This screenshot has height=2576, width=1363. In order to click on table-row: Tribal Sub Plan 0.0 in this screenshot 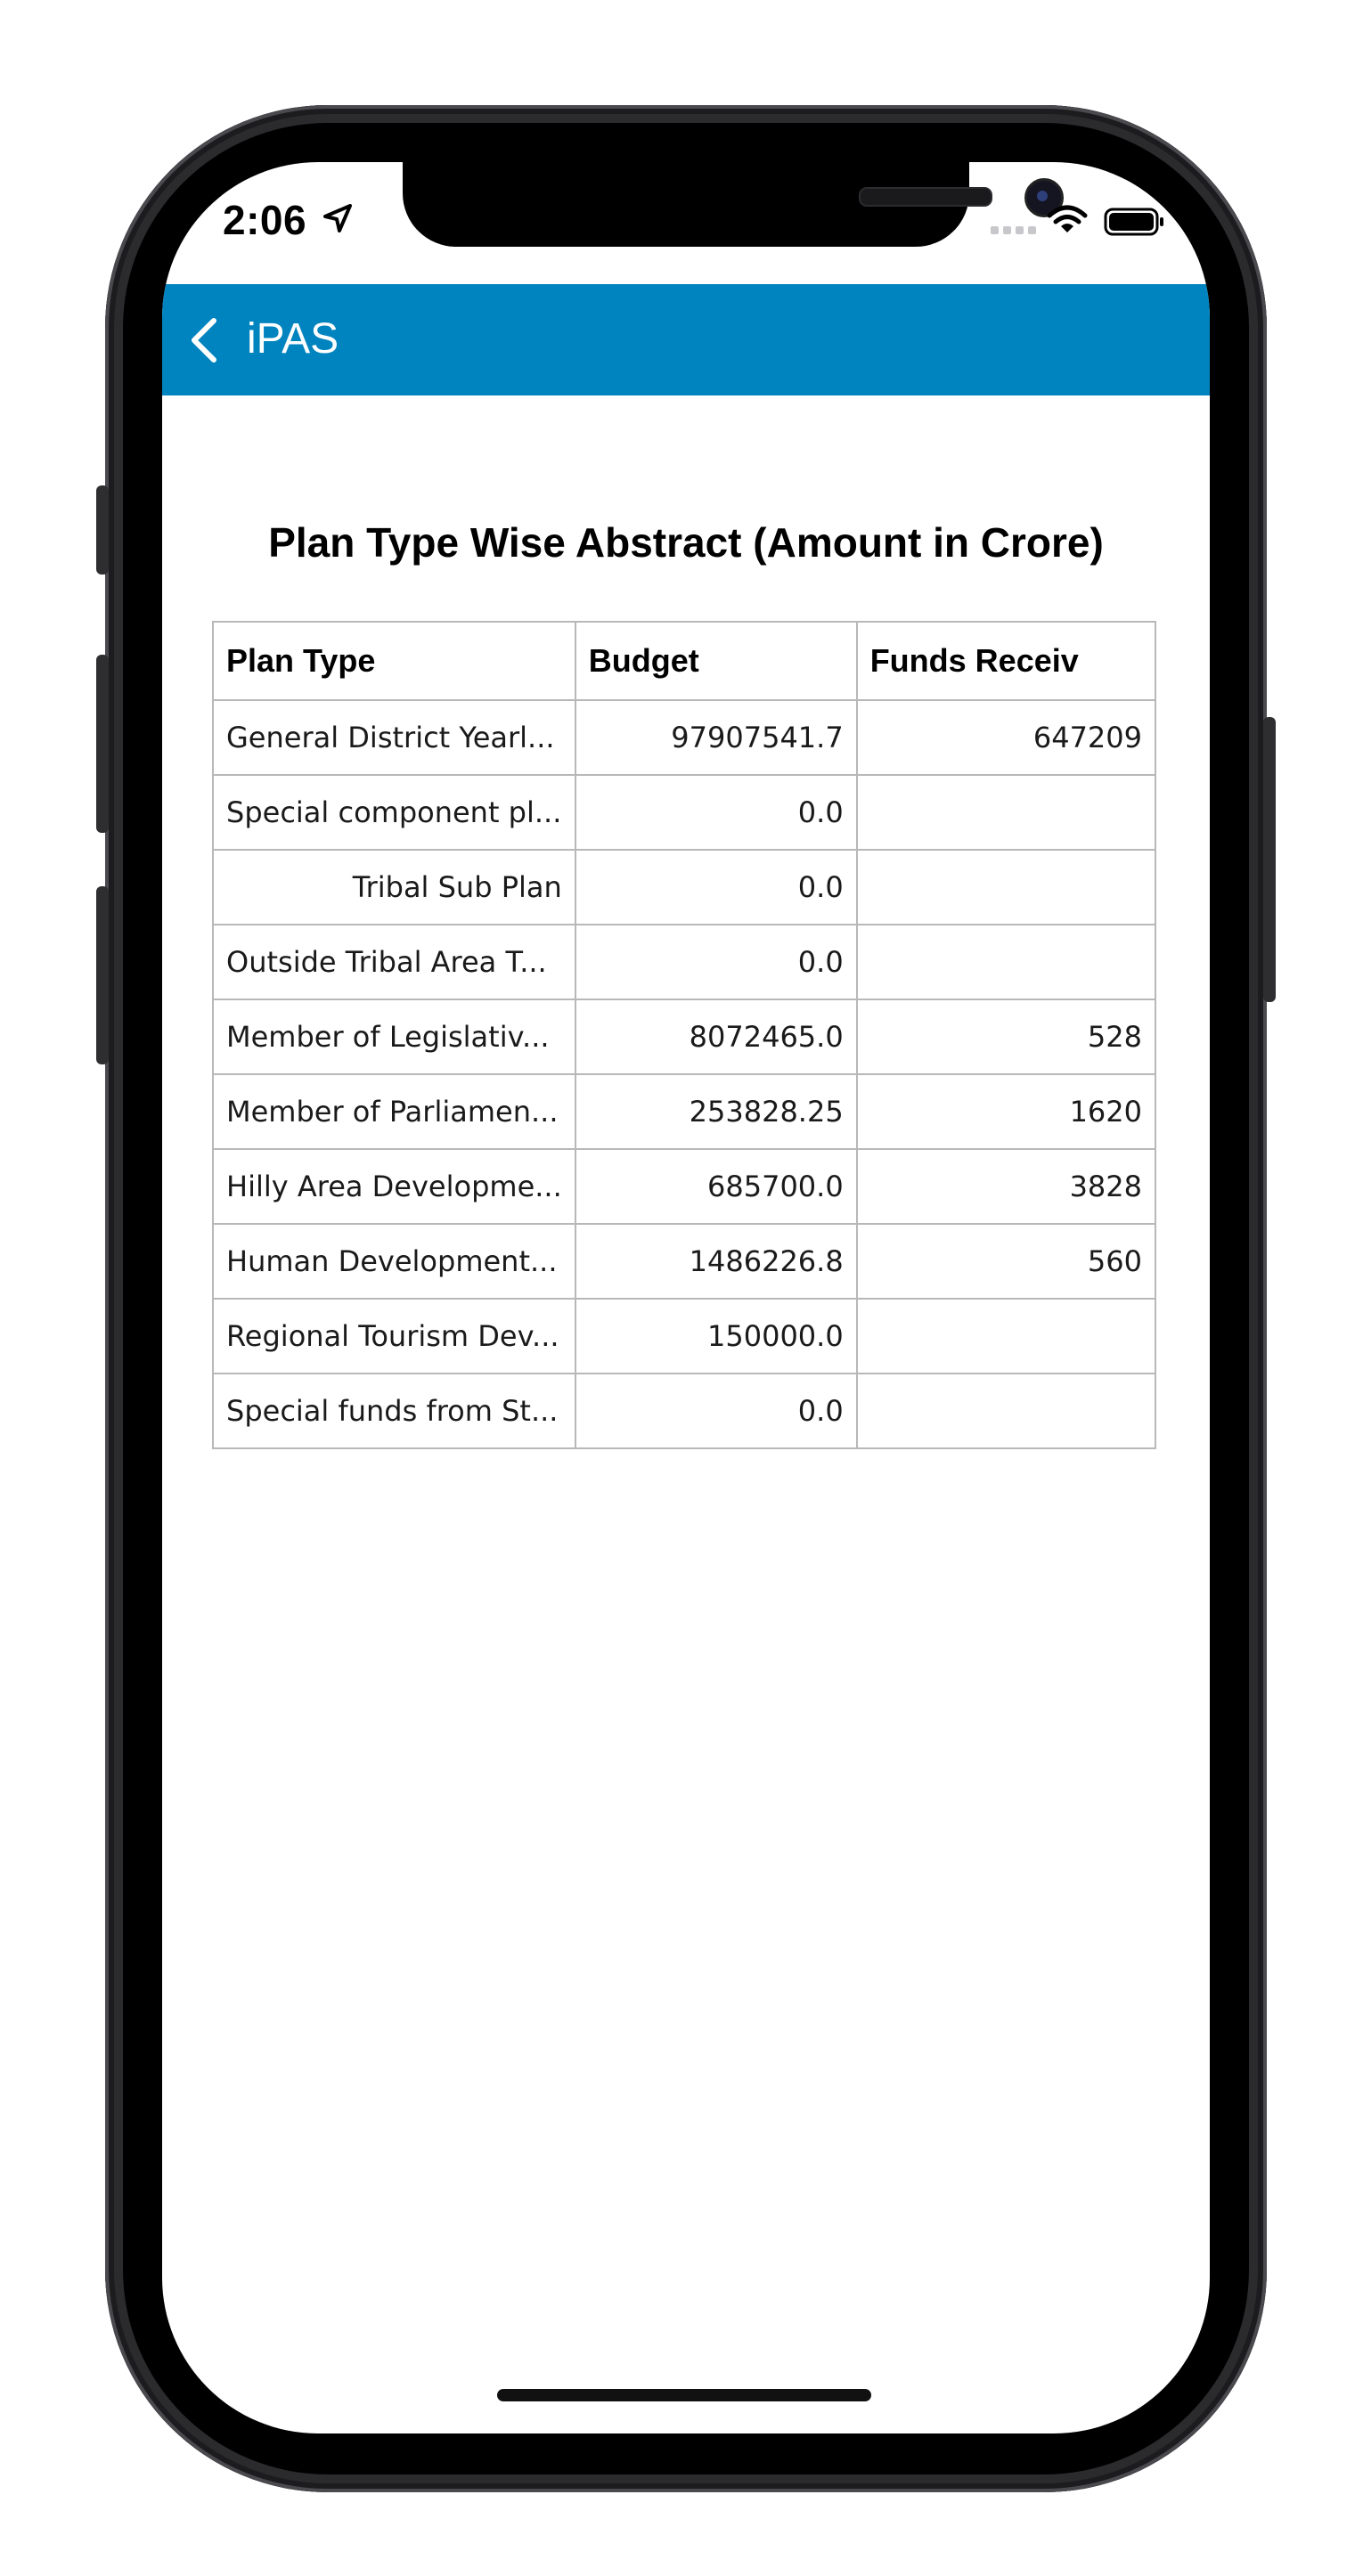, I will do `click(684, 887)`.